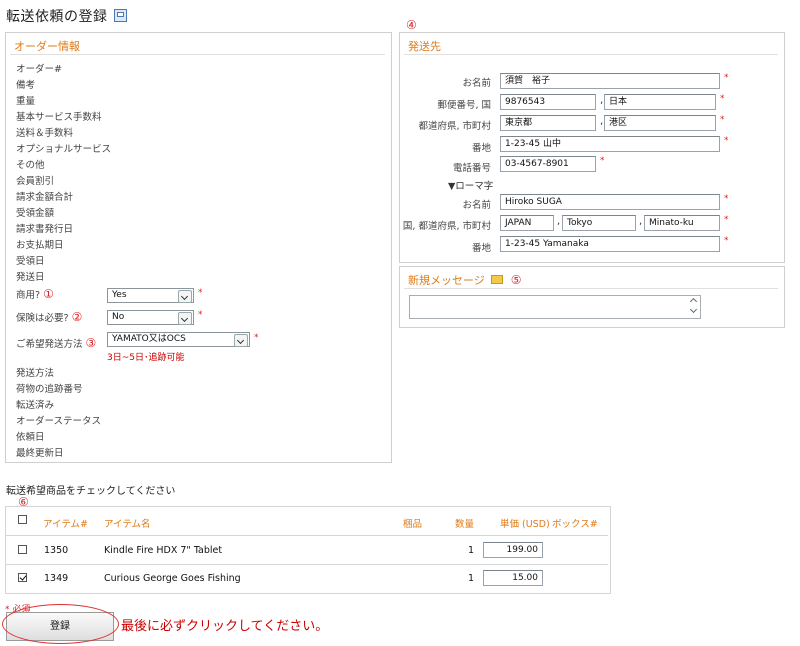 This screenshot has height=646, width=800. Describe the element at coordinates (22, 519) in the screenshot. I see `select-all-checkbox` at that location.